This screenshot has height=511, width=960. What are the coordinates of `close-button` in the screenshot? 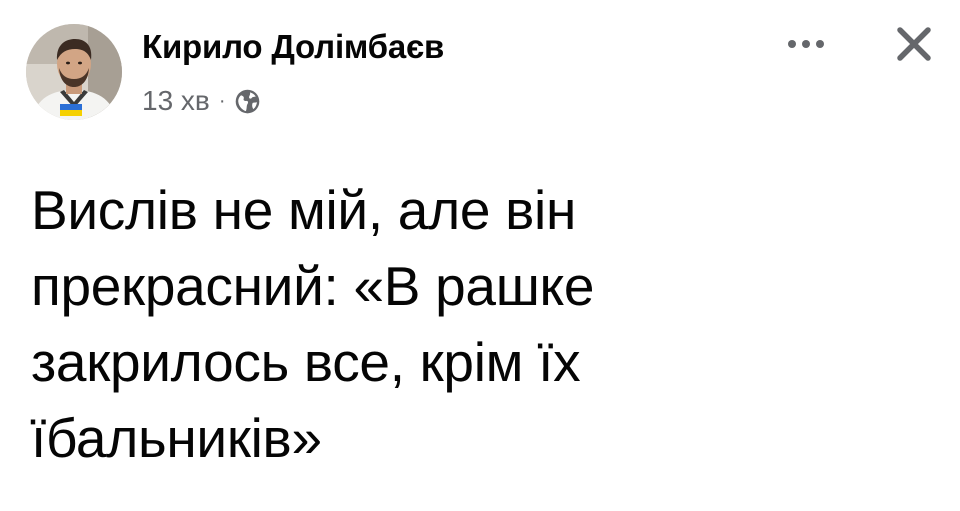 It's located at (914, 44).